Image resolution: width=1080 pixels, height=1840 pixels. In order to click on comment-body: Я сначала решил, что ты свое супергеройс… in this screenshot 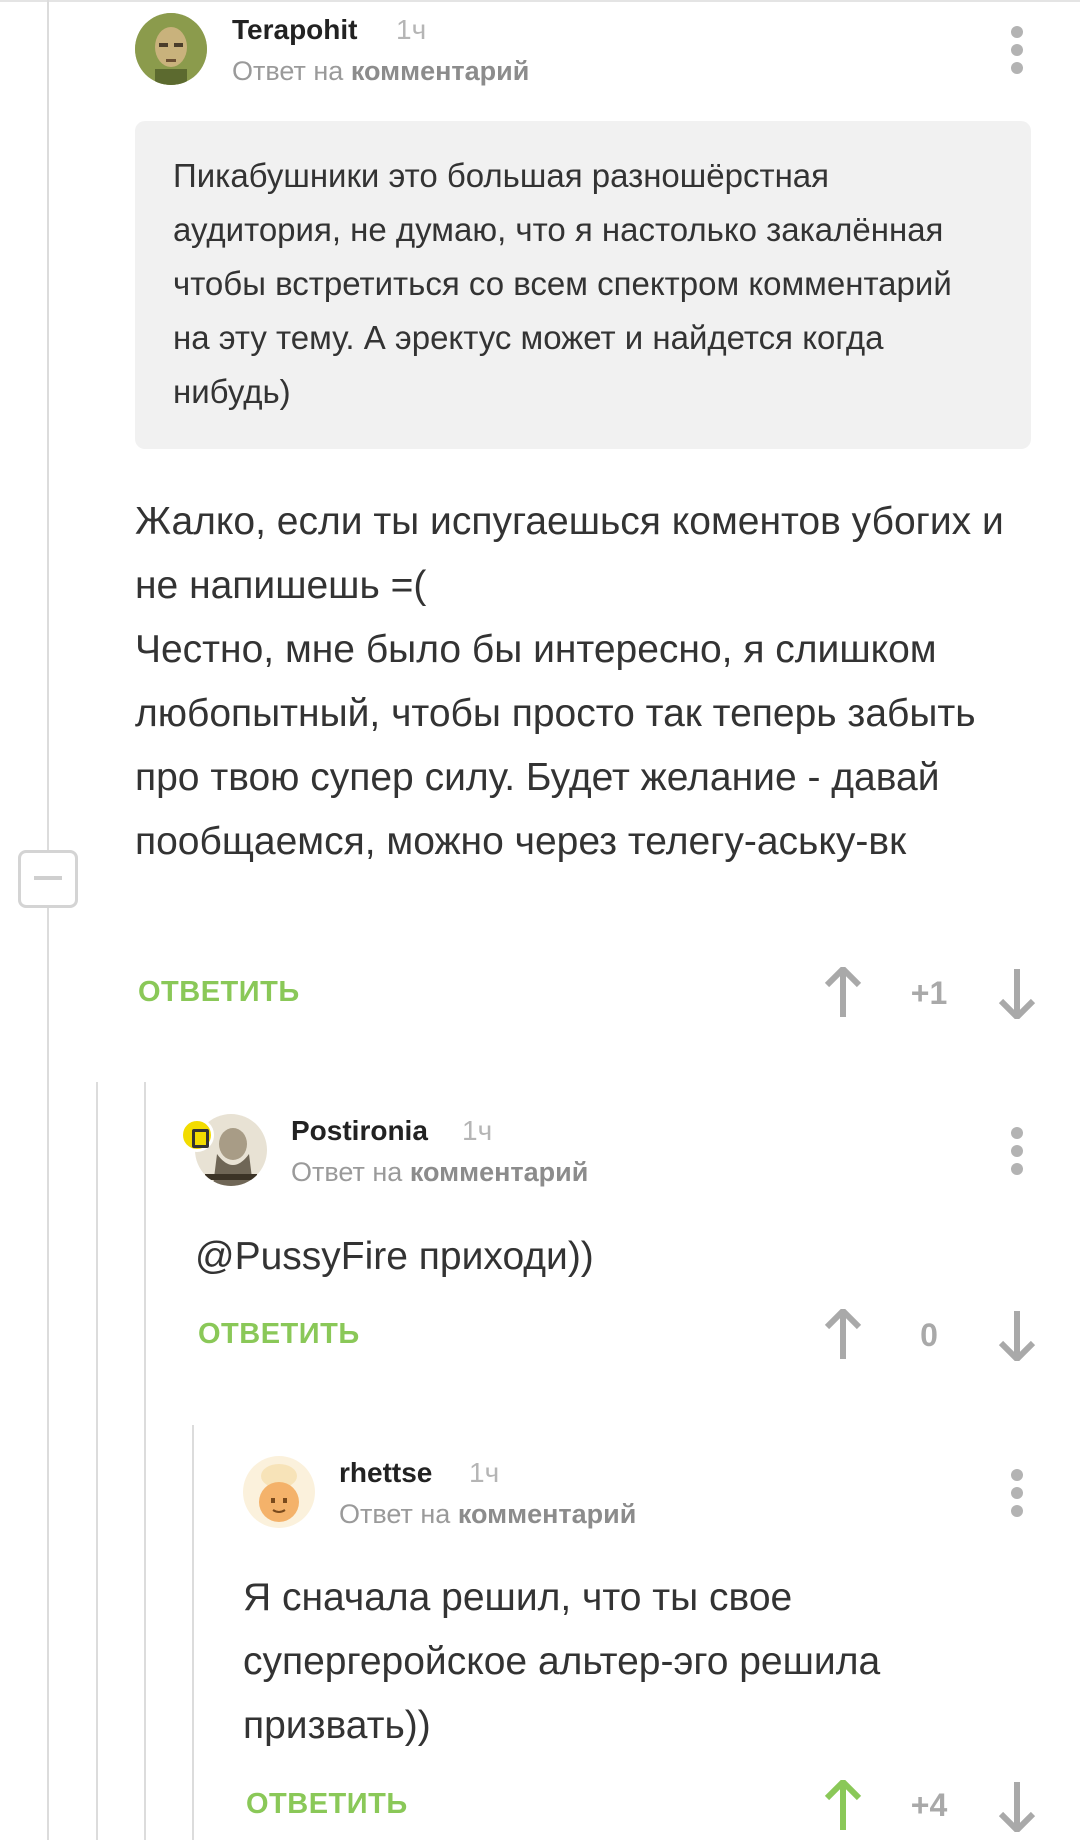, I will do `click(562, 1661)`.